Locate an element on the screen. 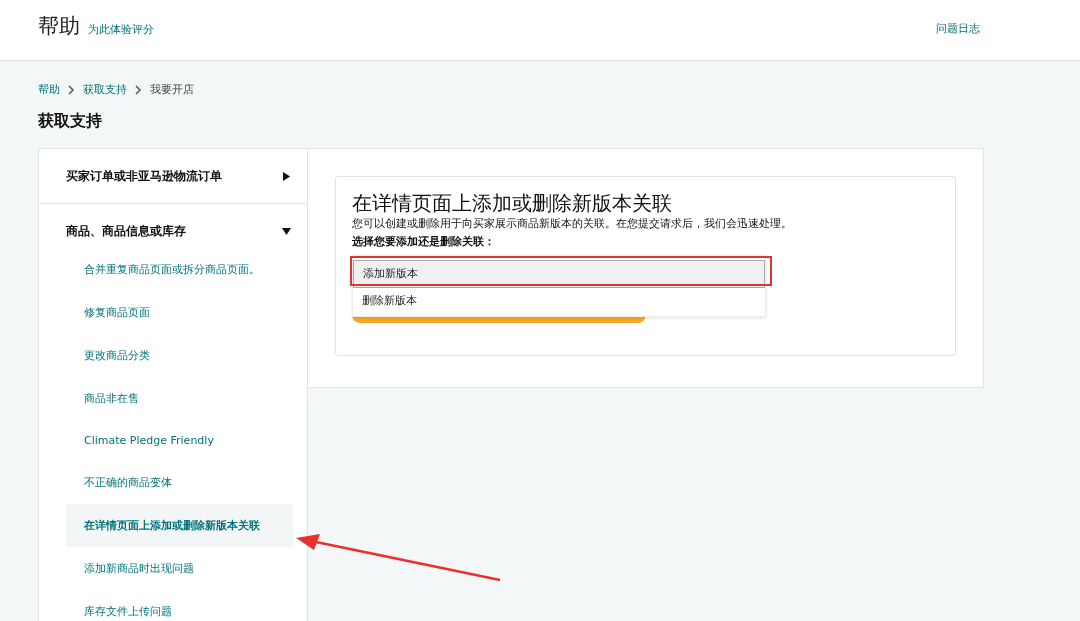 The height and width of the screenshot is (621, 1080). help-title: 帮助 is located at coordinates (59, 26).